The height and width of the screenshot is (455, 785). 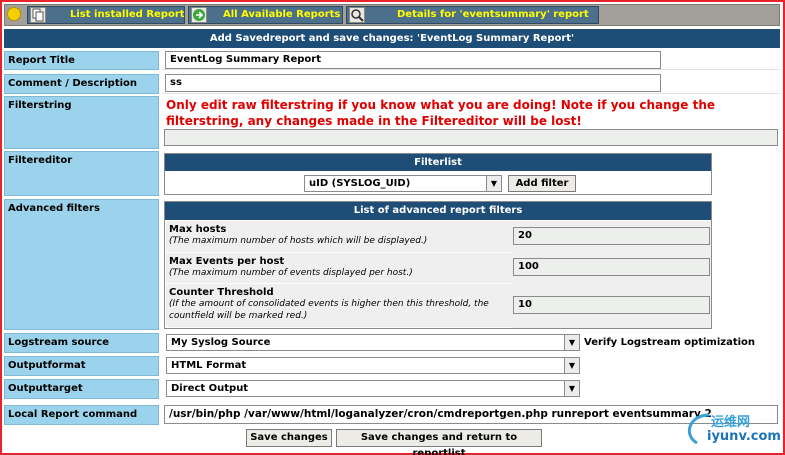 I want to click on max-events-input: 100, so click(x=611, y=267).